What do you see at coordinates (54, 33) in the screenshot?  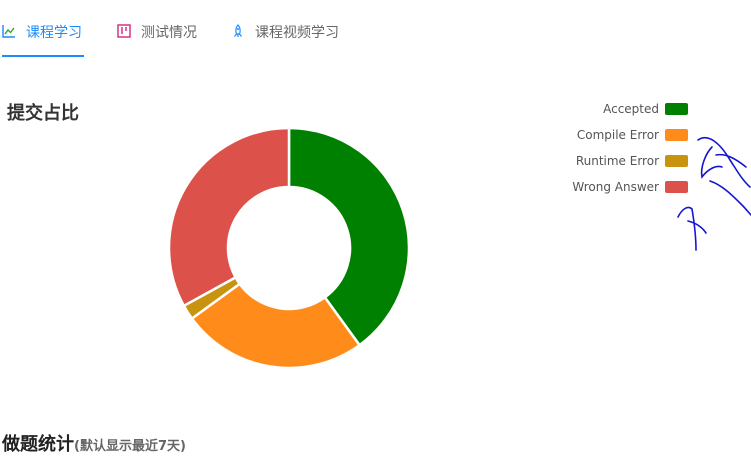 I see `tab-label: 课程学习` at bounding box center [54, 33].